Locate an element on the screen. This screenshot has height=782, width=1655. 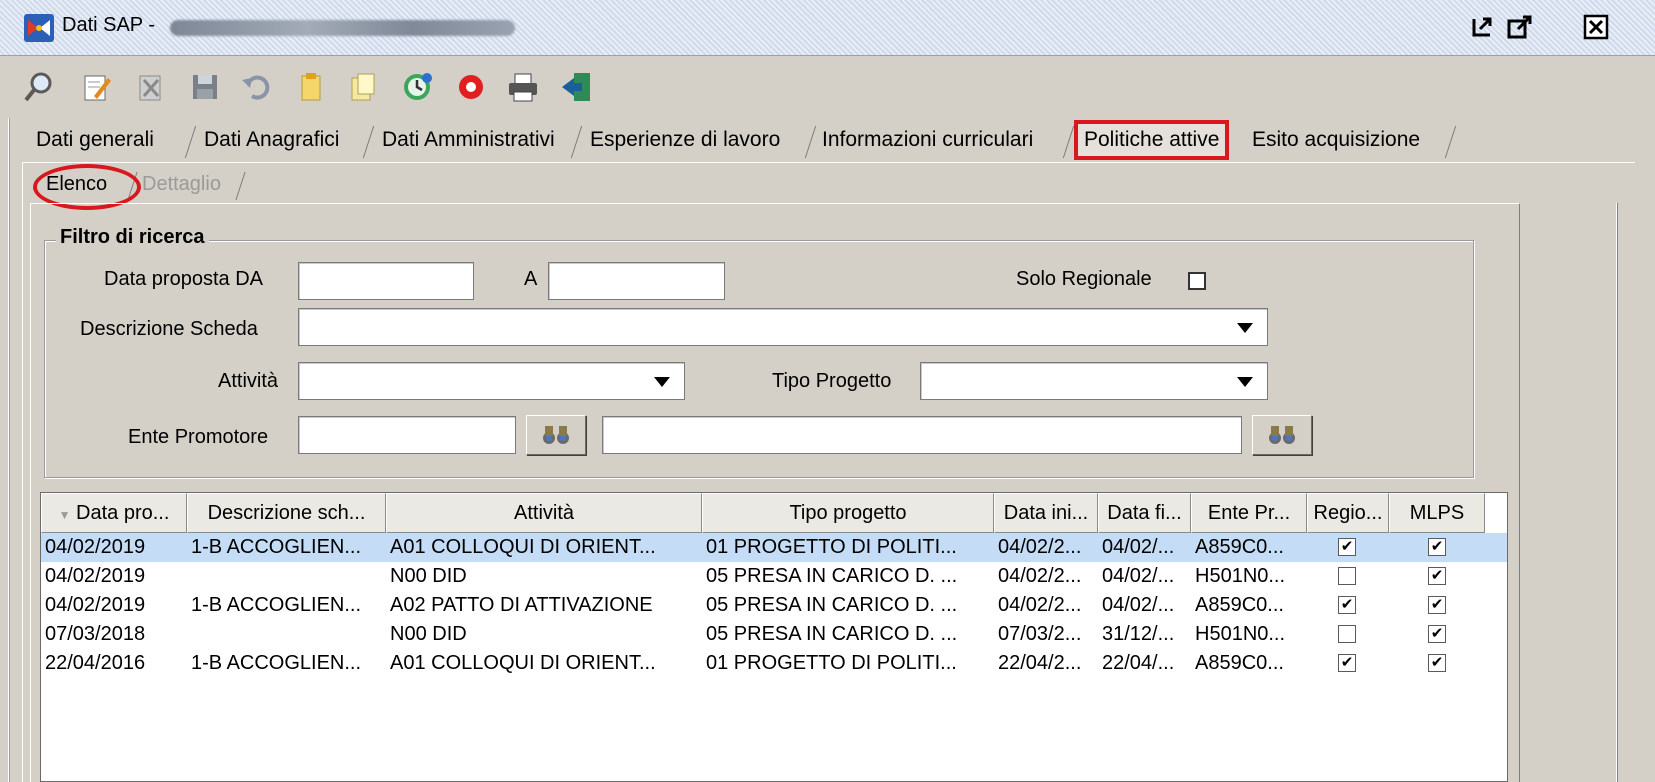
new-document-icon is located at coordinates (311, 87).